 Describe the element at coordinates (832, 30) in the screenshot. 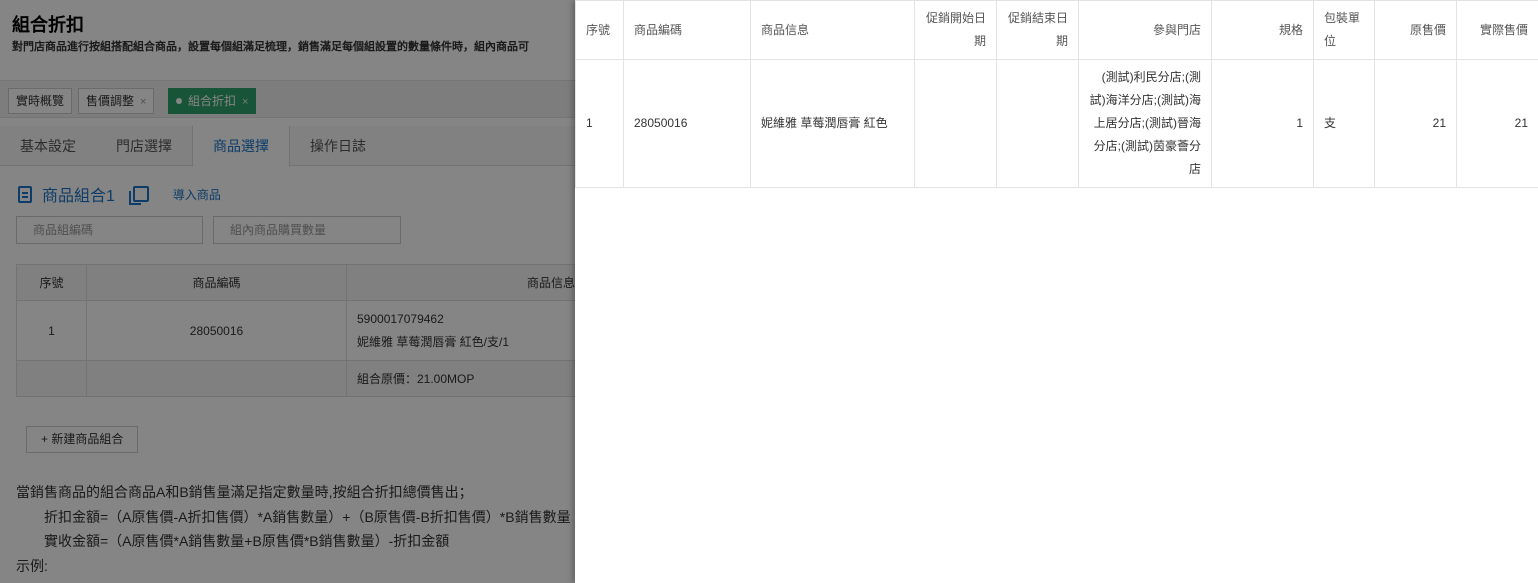

I see `column-header: 商品信息` at that location.